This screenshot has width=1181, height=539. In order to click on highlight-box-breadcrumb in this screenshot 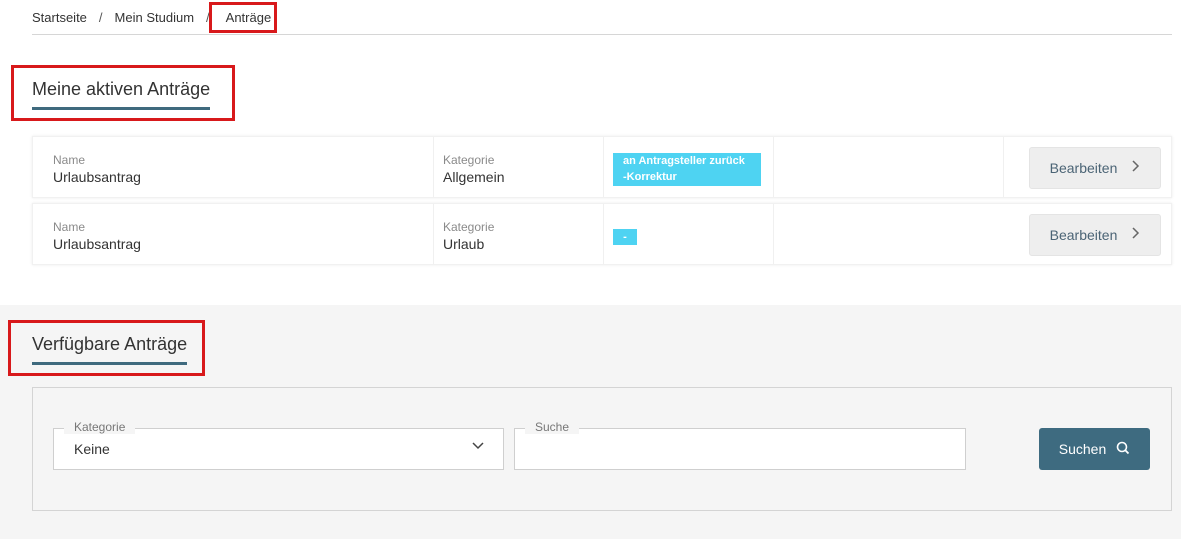, I will do `click(243, 17)`.